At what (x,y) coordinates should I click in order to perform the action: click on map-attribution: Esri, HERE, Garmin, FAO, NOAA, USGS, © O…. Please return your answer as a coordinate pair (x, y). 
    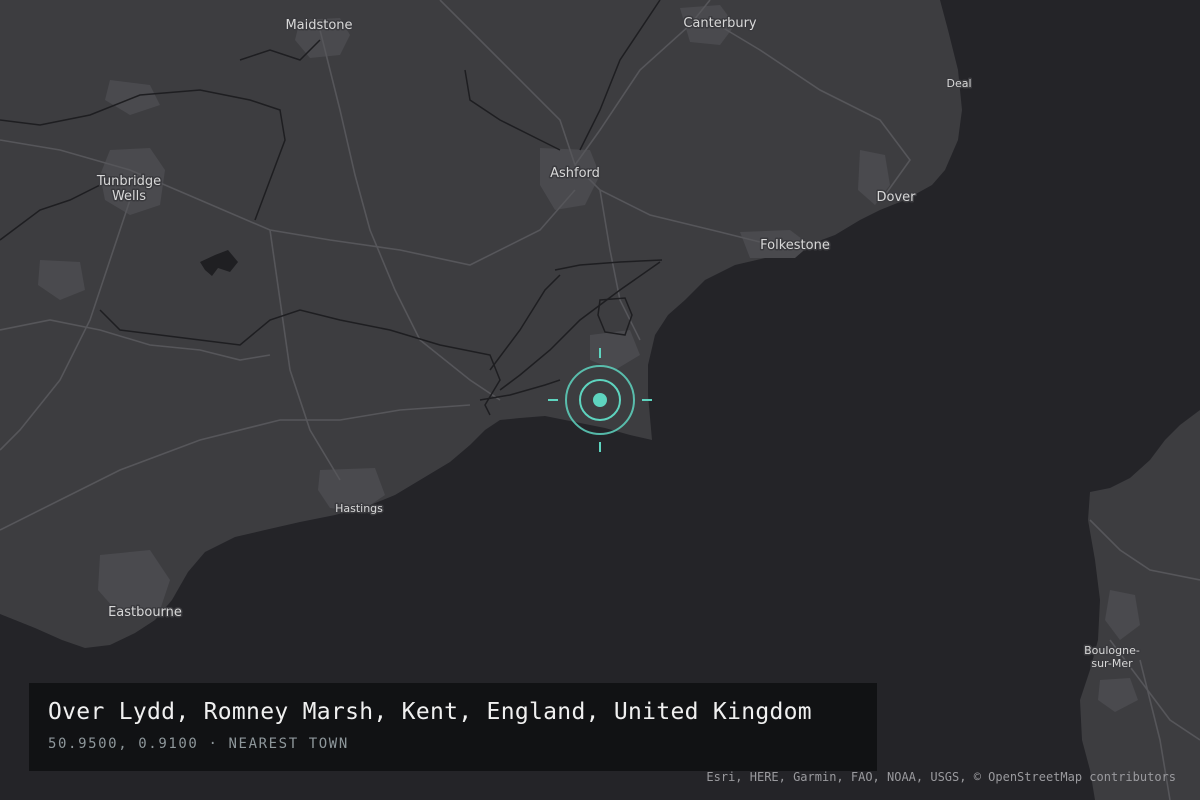
    Looking at the image, I should click on (941, 777).